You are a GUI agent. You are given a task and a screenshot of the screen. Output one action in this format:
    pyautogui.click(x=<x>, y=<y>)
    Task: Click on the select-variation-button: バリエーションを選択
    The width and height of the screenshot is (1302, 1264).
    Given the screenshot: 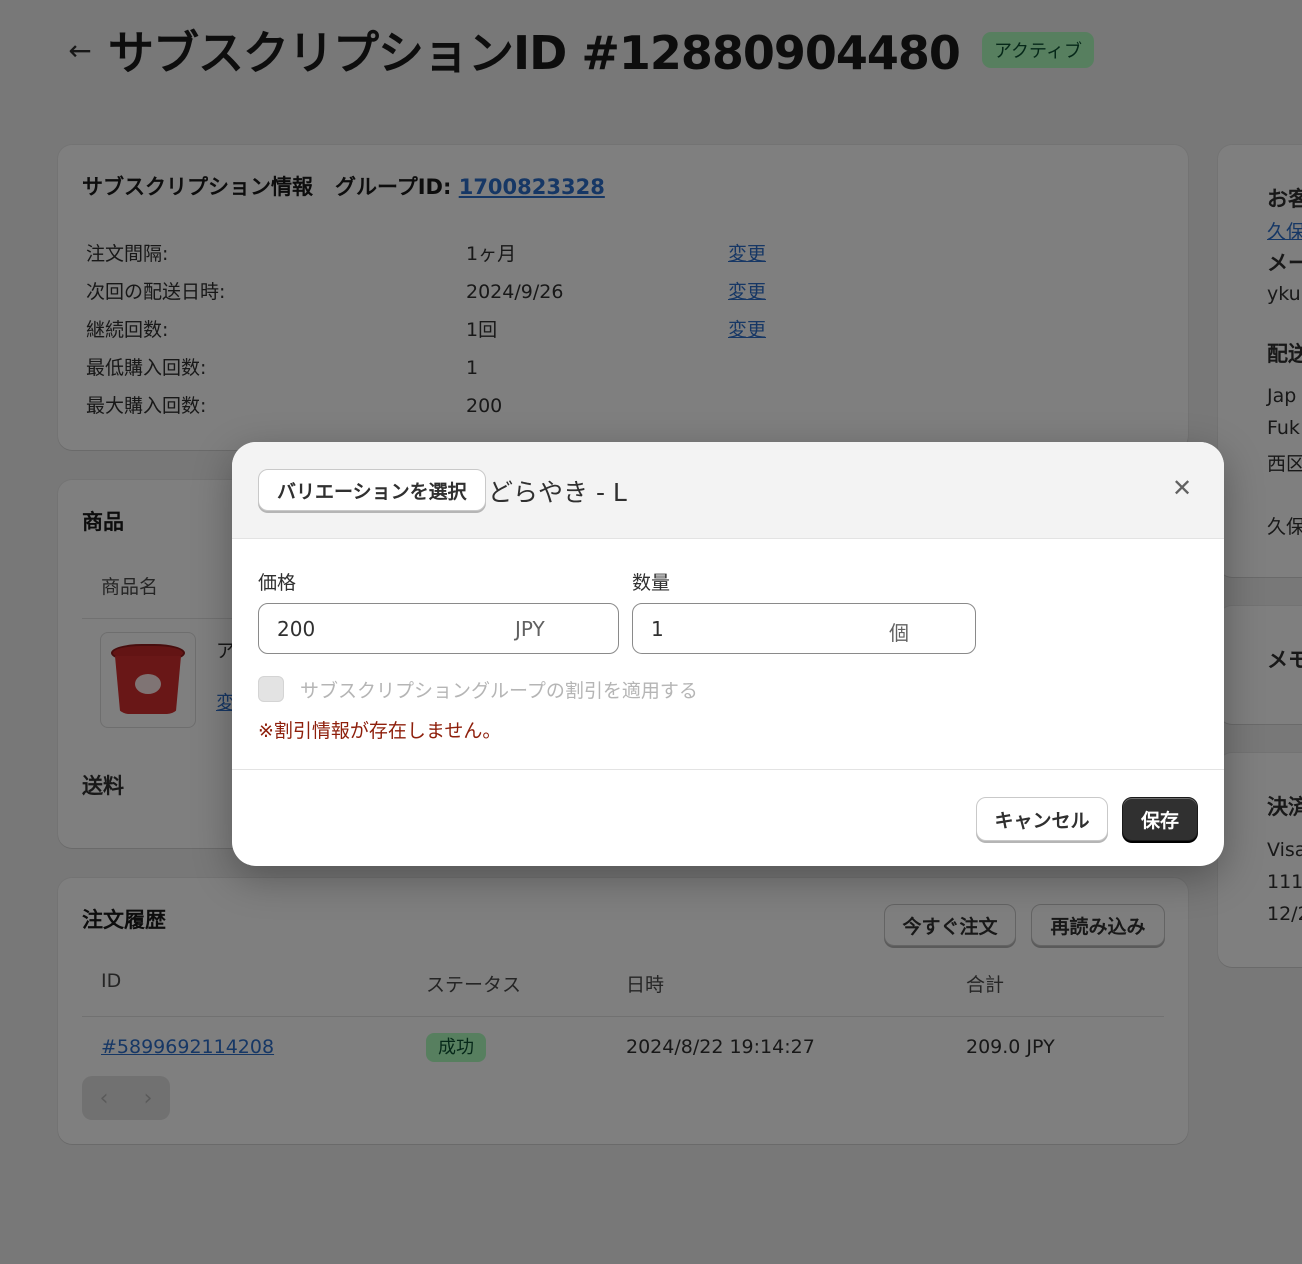 What is the action you would take?
    pyautogui.click(x=372, y=490)
    